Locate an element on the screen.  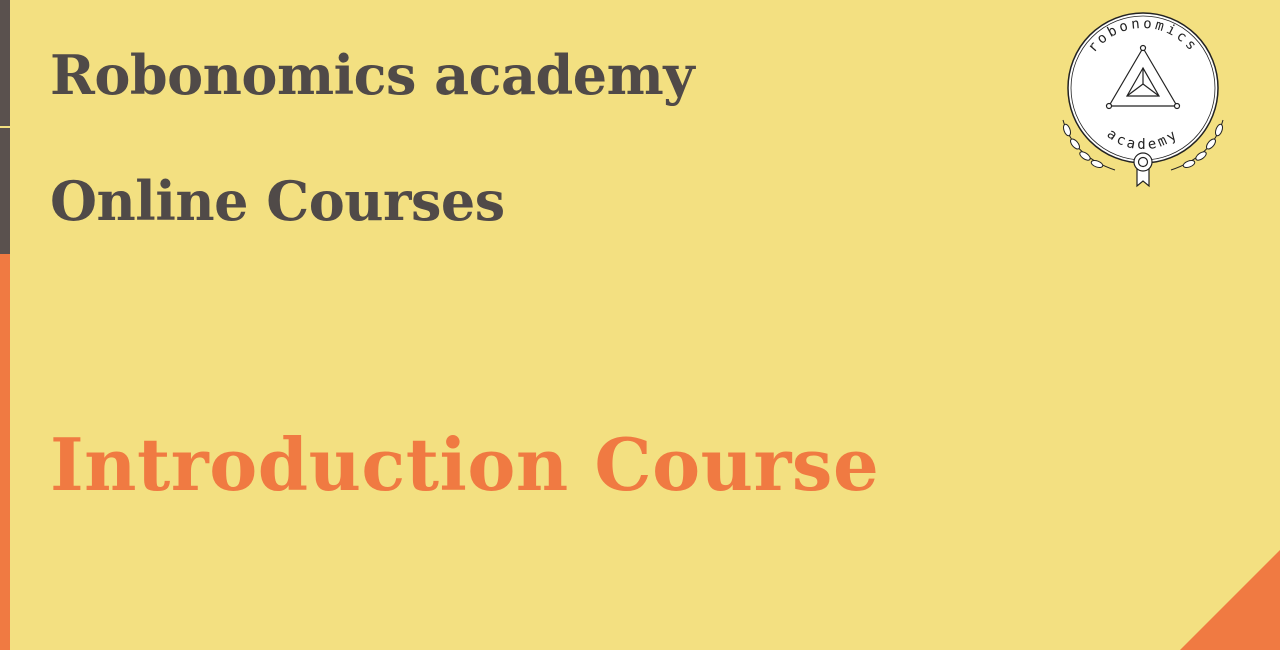
course-title: Introduction Course is located at coordinates (465, 464).